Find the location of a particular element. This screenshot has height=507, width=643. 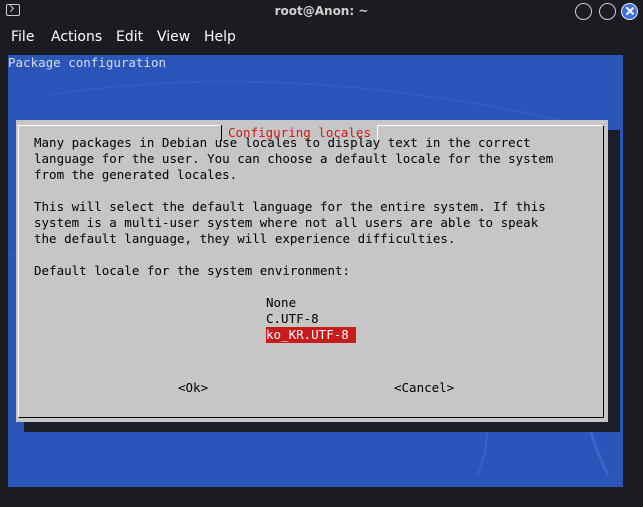

locale-option-c-utf8: C.UTF-8 is located at coordinates (292, 319).